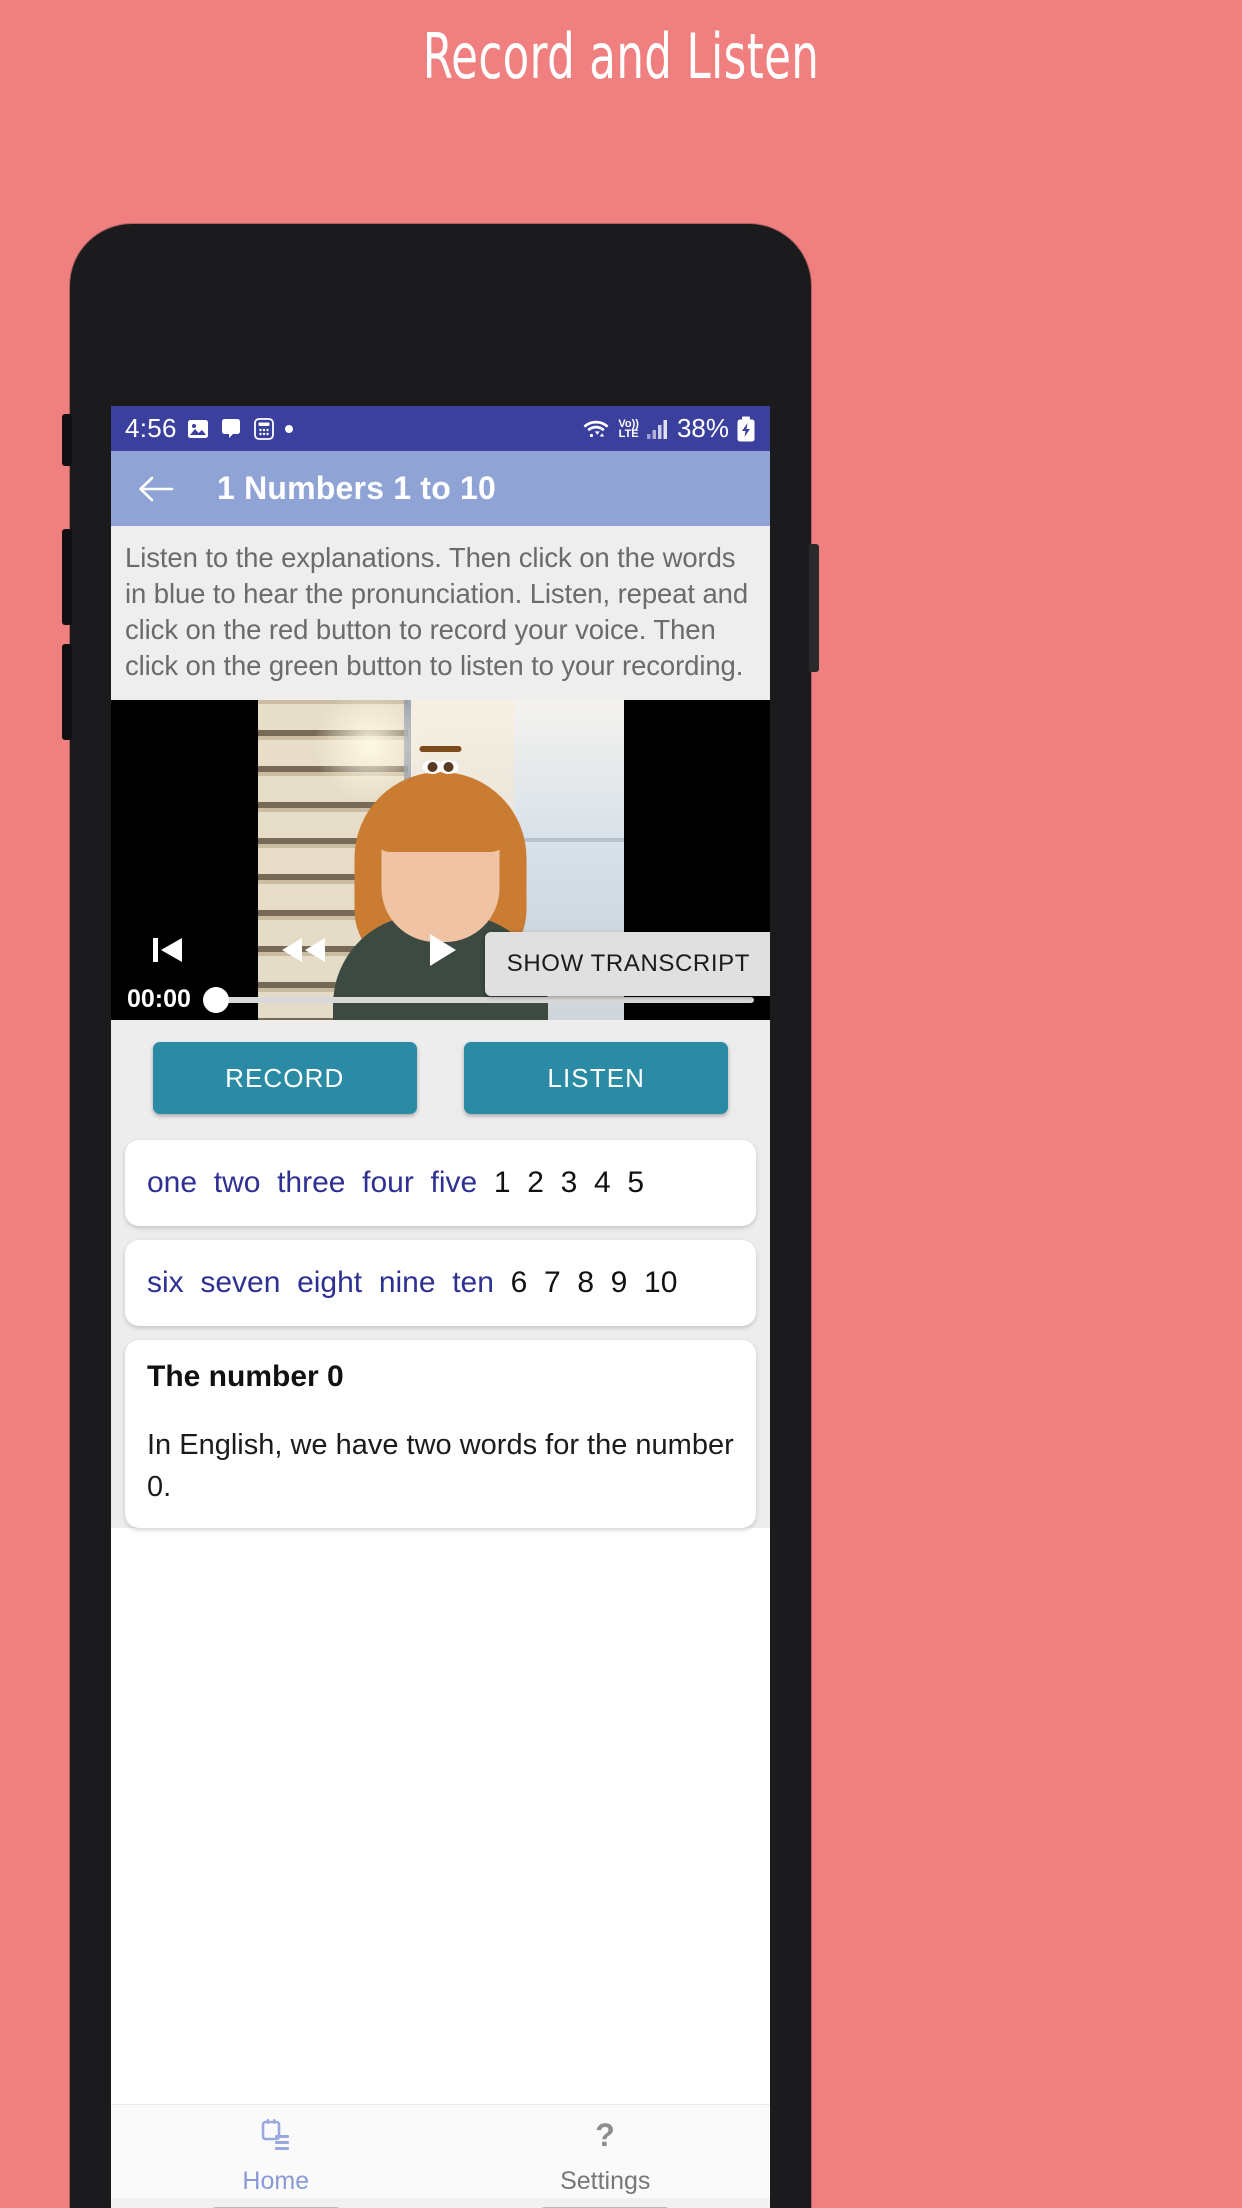  Describe the element at coordinates (264, 429) in the screenshot. I see `calculator-icon` at that location.